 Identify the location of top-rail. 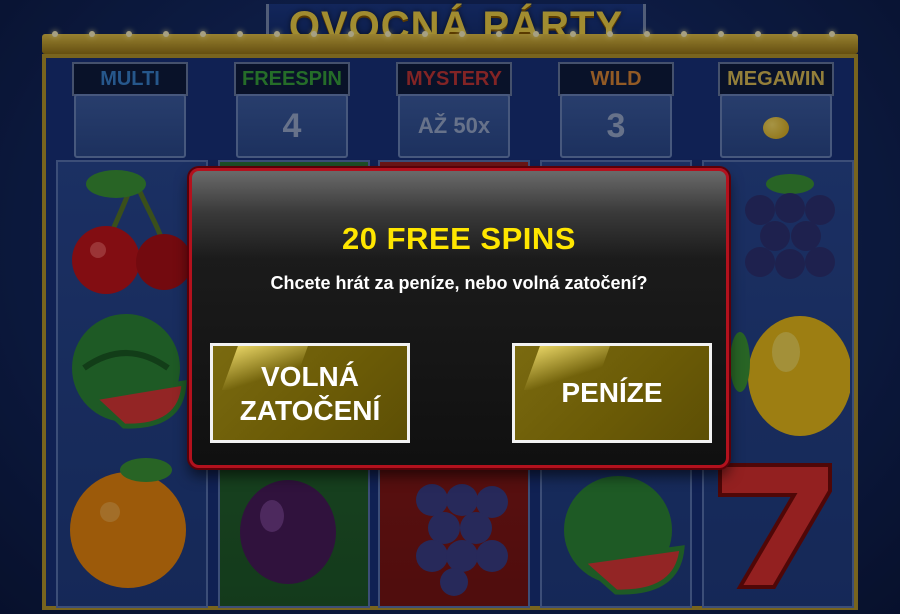
(450, 42).